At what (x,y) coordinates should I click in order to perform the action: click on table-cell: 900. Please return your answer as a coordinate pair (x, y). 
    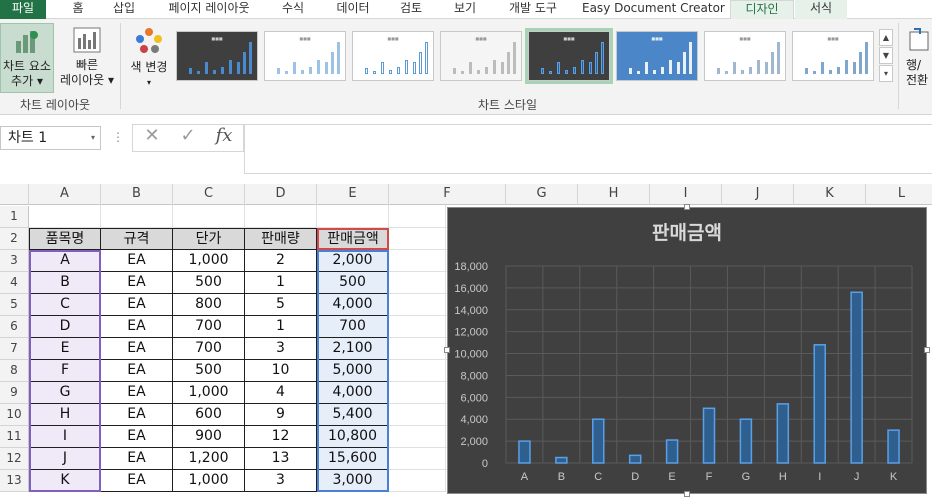
    Looking at the image, I should click on (209, 437).